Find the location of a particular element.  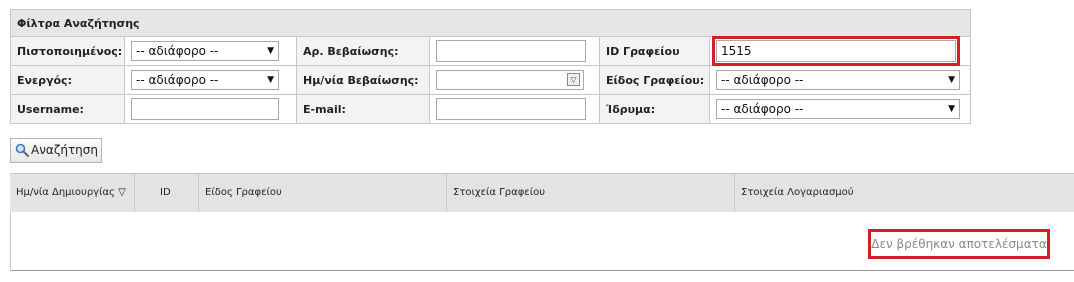

office-type-select-value: -- αδιάφορο -- is located at coordinates (762, 80).